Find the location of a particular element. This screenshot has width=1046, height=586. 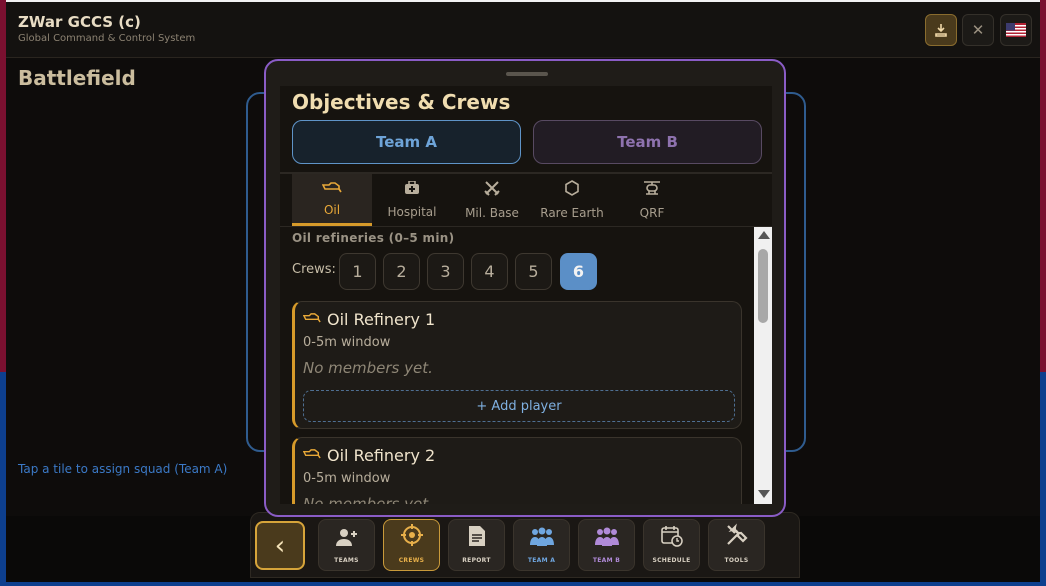

document-icon is located at coordinates (477, 538).